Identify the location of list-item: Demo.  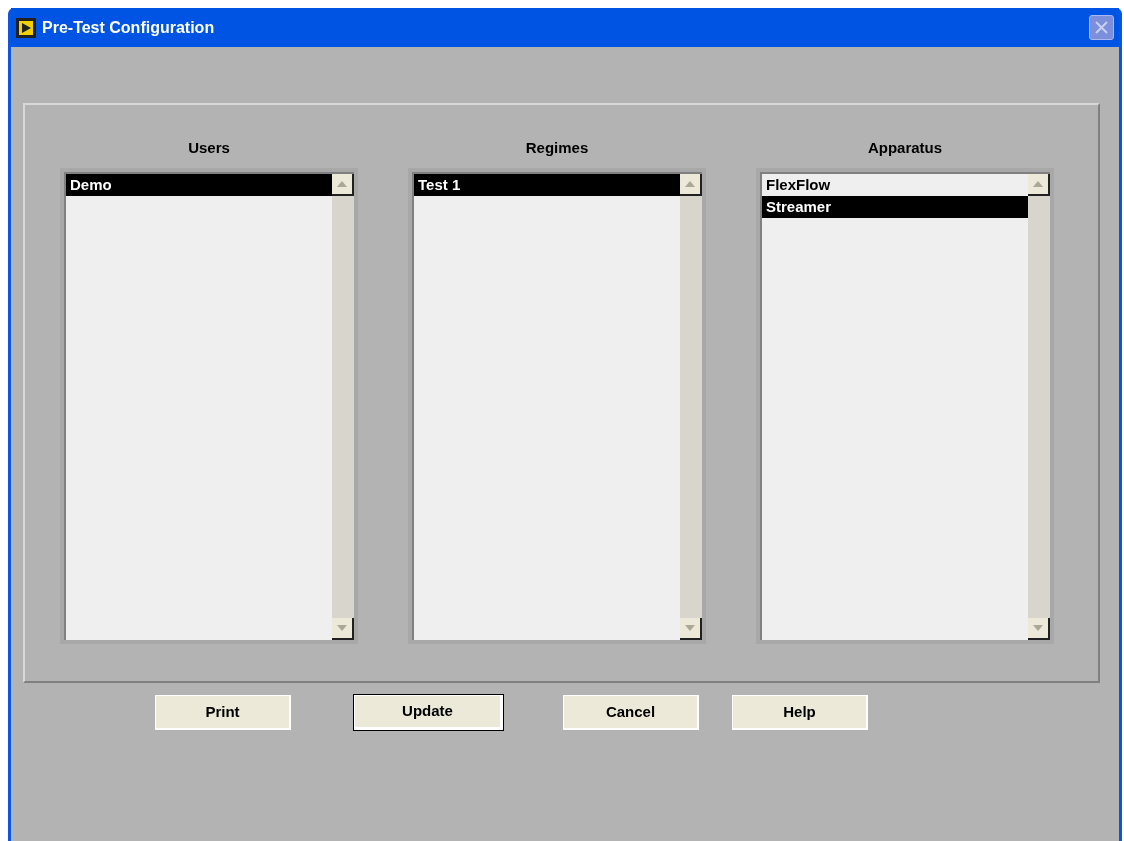
(199, 184).